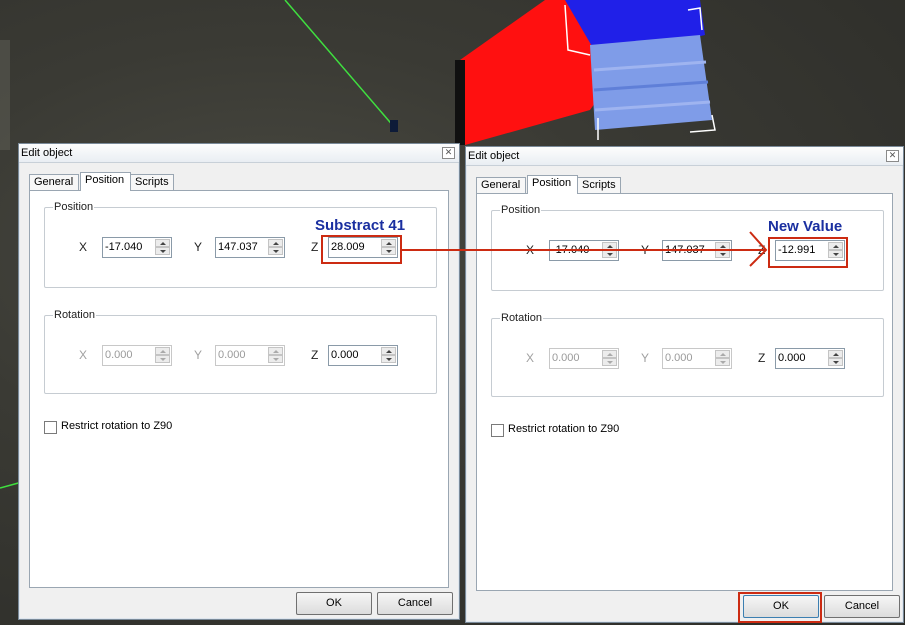 The image size is (905, 625). What do you see at coordinates (340, 64) in the screenshot?
I see `green-guide-line` at bounding box center [340, 64].